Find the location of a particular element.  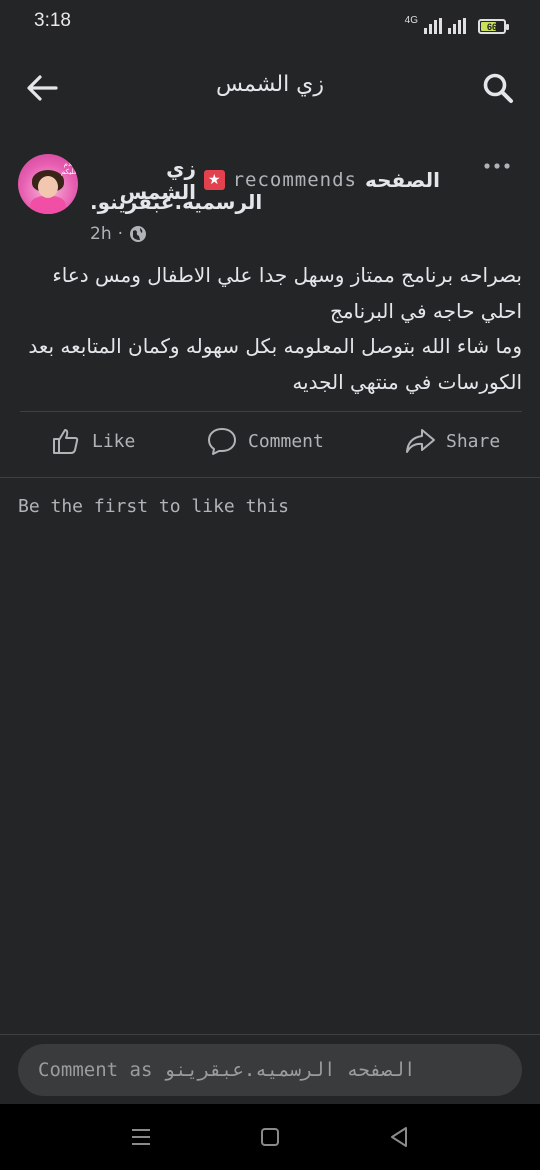

post-actions: Like Comment Share is located at coordinates (270, 445).